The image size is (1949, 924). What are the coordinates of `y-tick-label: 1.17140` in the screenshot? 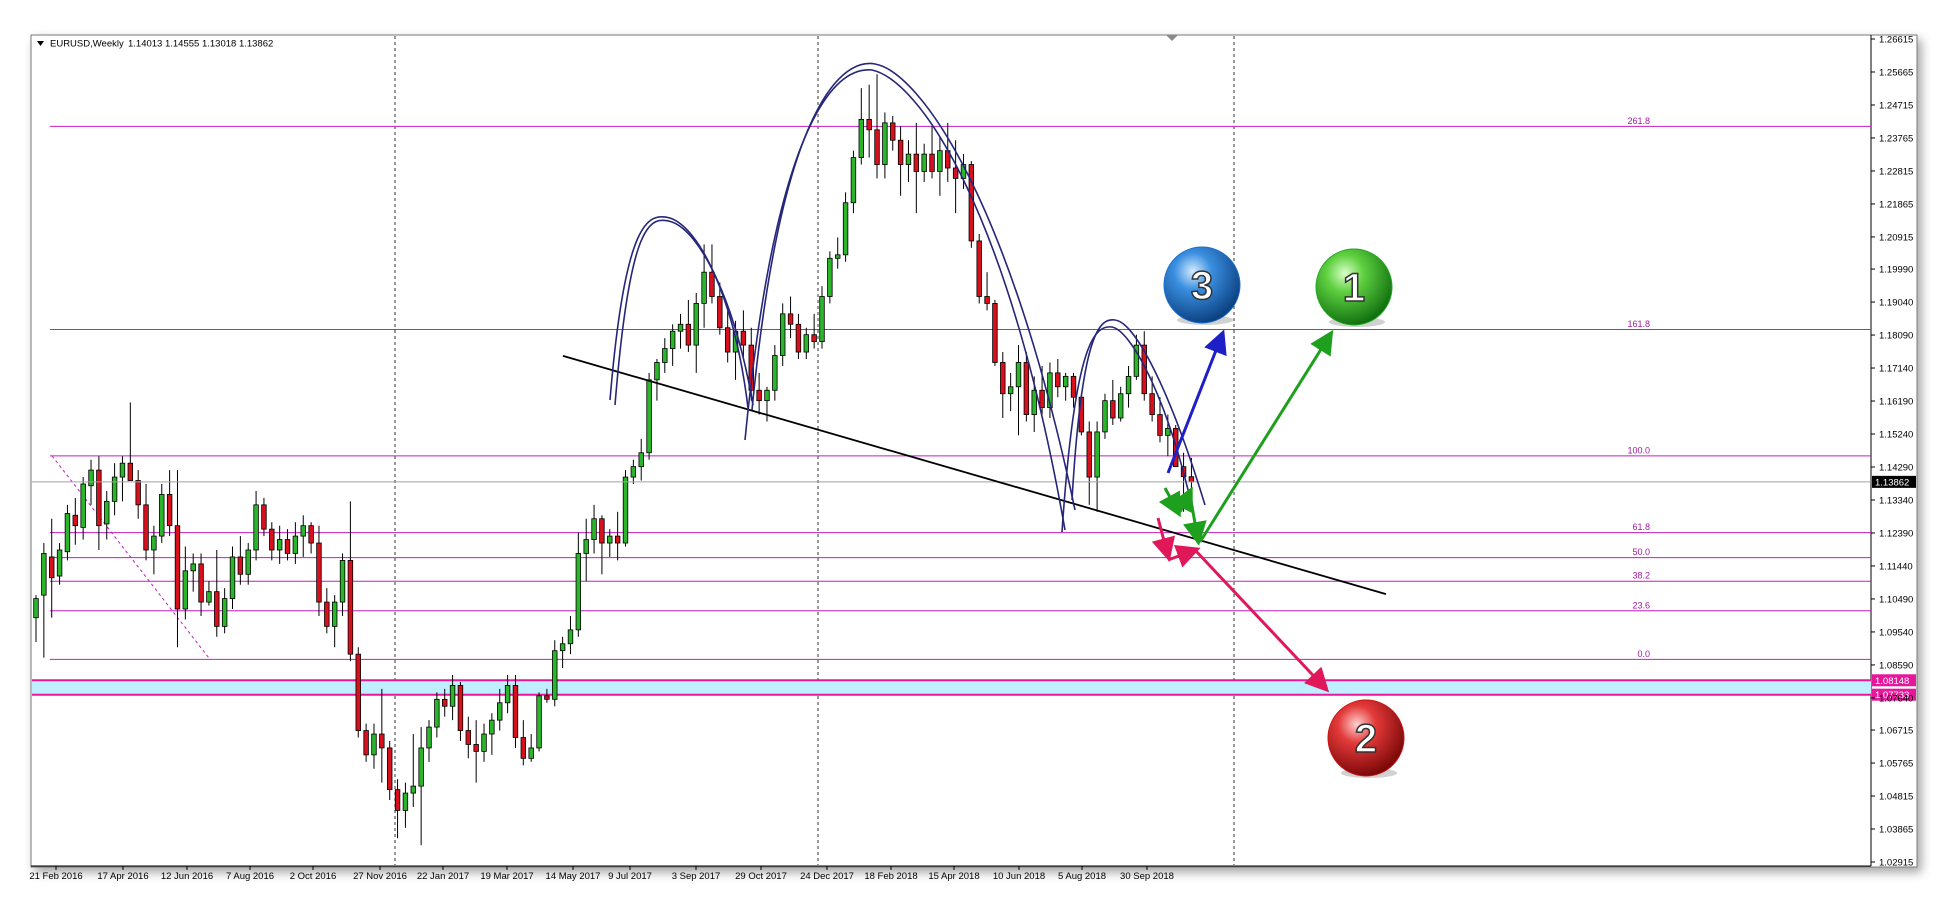 It's located at (1896, 369).